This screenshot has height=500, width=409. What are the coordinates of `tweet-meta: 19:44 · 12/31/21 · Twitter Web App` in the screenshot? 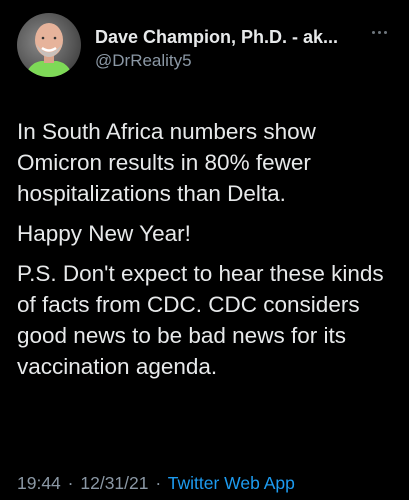 It's located at (156, 483).